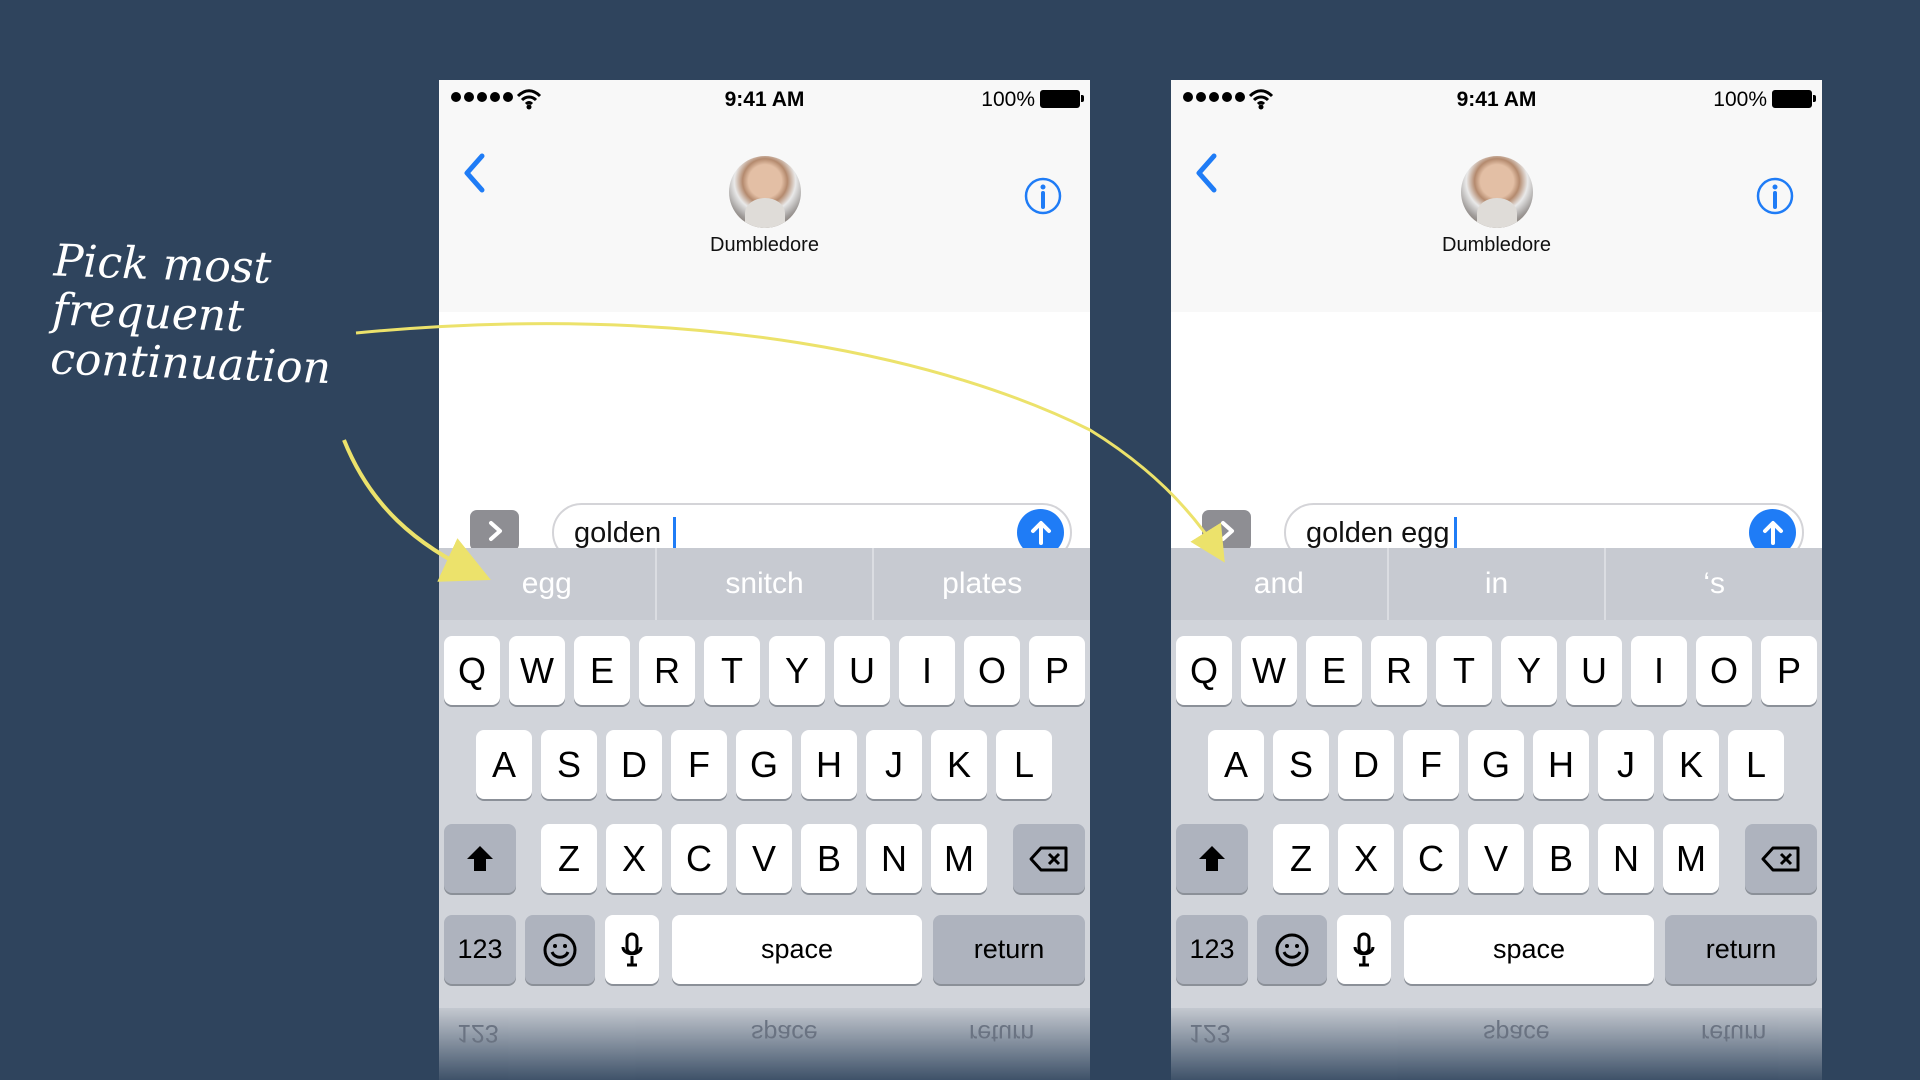 The image size is (1920, 1080). What do you see at coordinates (1498, 584) in the screenshot?
I see `prediction-suggestion: in` at bounding box center [1498, 584].